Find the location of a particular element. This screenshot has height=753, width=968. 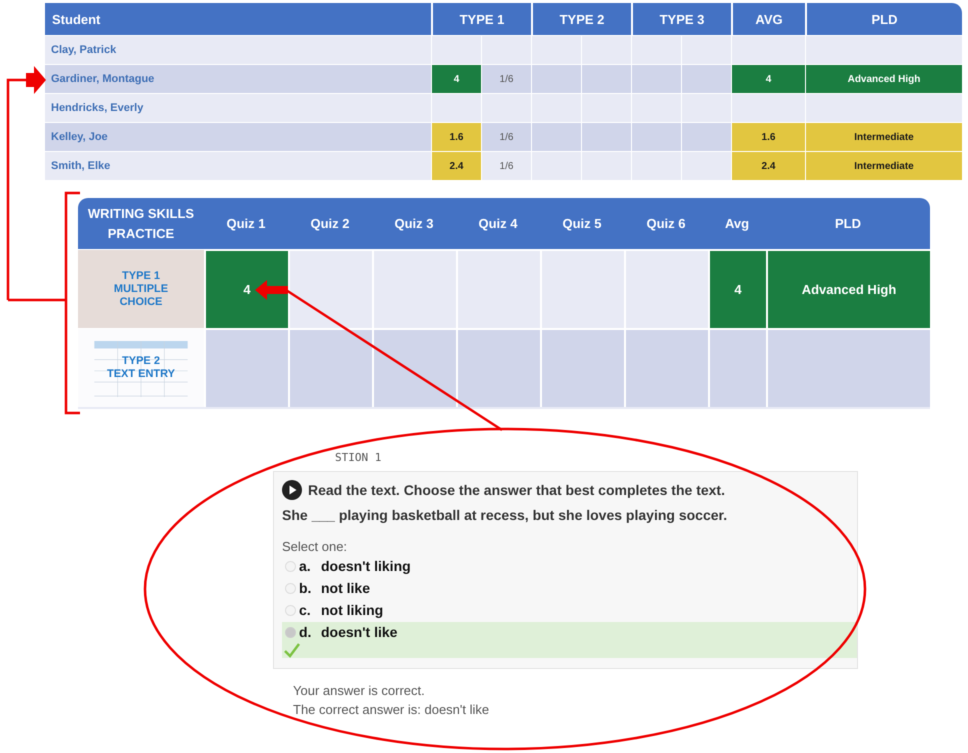

student-name-link: Gardiner, Montague is located at coordinates (238, 78).